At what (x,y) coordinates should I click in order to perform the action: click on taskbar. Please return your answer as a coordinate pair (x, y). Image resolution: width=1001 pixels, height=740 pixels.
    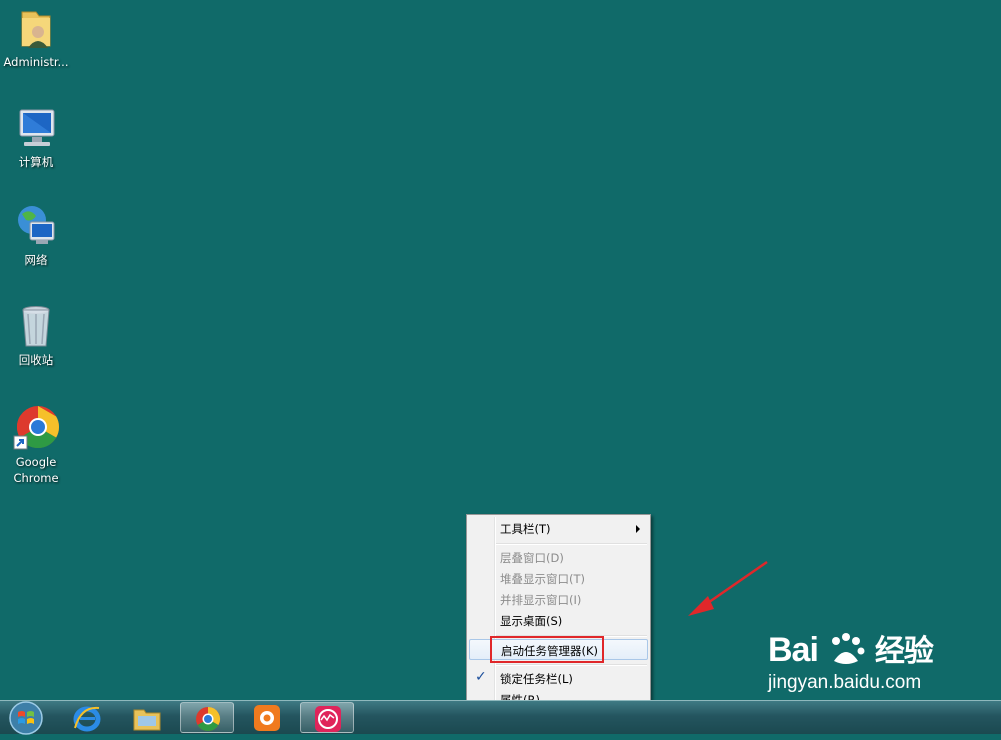
    Looking at the image, I should click on (500, 718).